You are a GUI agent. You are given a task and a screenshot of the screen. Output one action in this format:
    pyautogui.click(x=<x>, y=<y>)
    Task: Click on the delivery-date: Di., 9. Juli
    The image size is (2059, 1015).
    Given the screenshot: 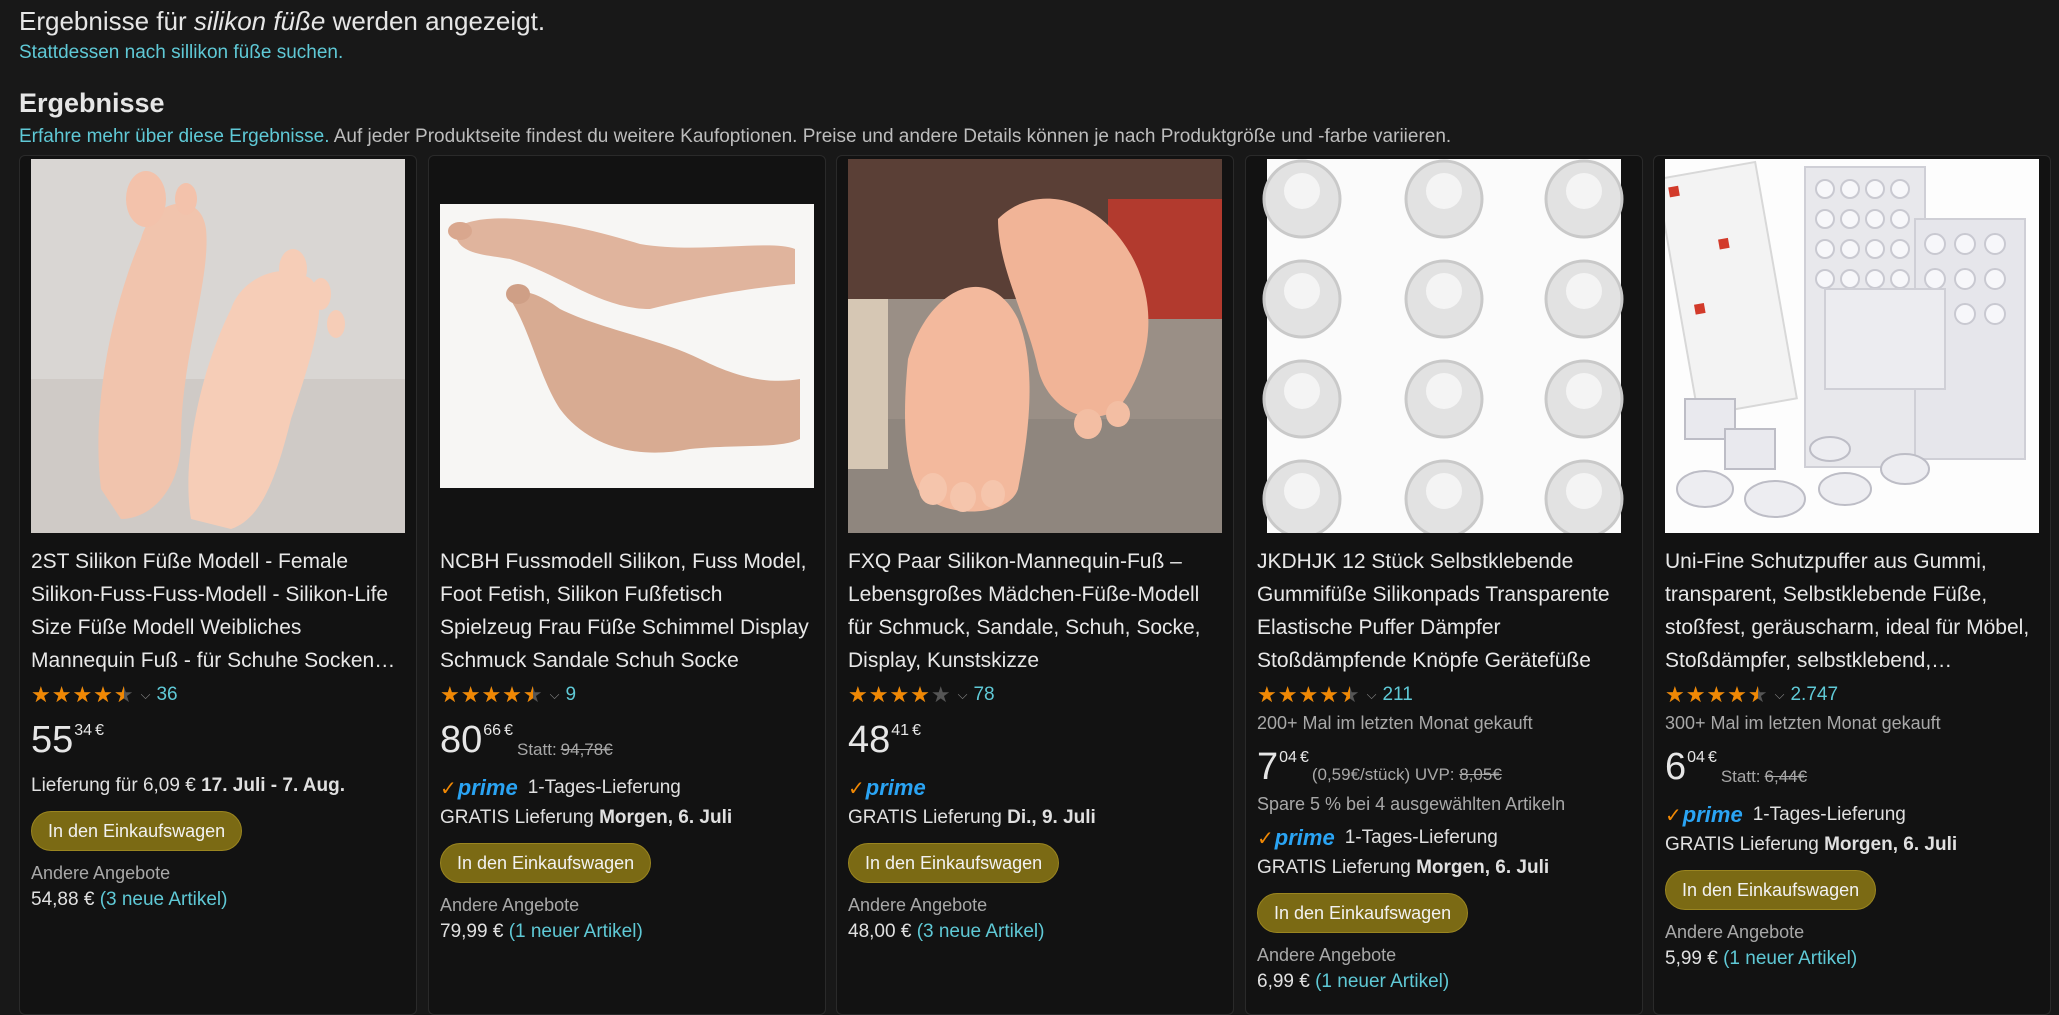 What is the action you would take?
    pyautogui.click(x=1051, y=817)
    